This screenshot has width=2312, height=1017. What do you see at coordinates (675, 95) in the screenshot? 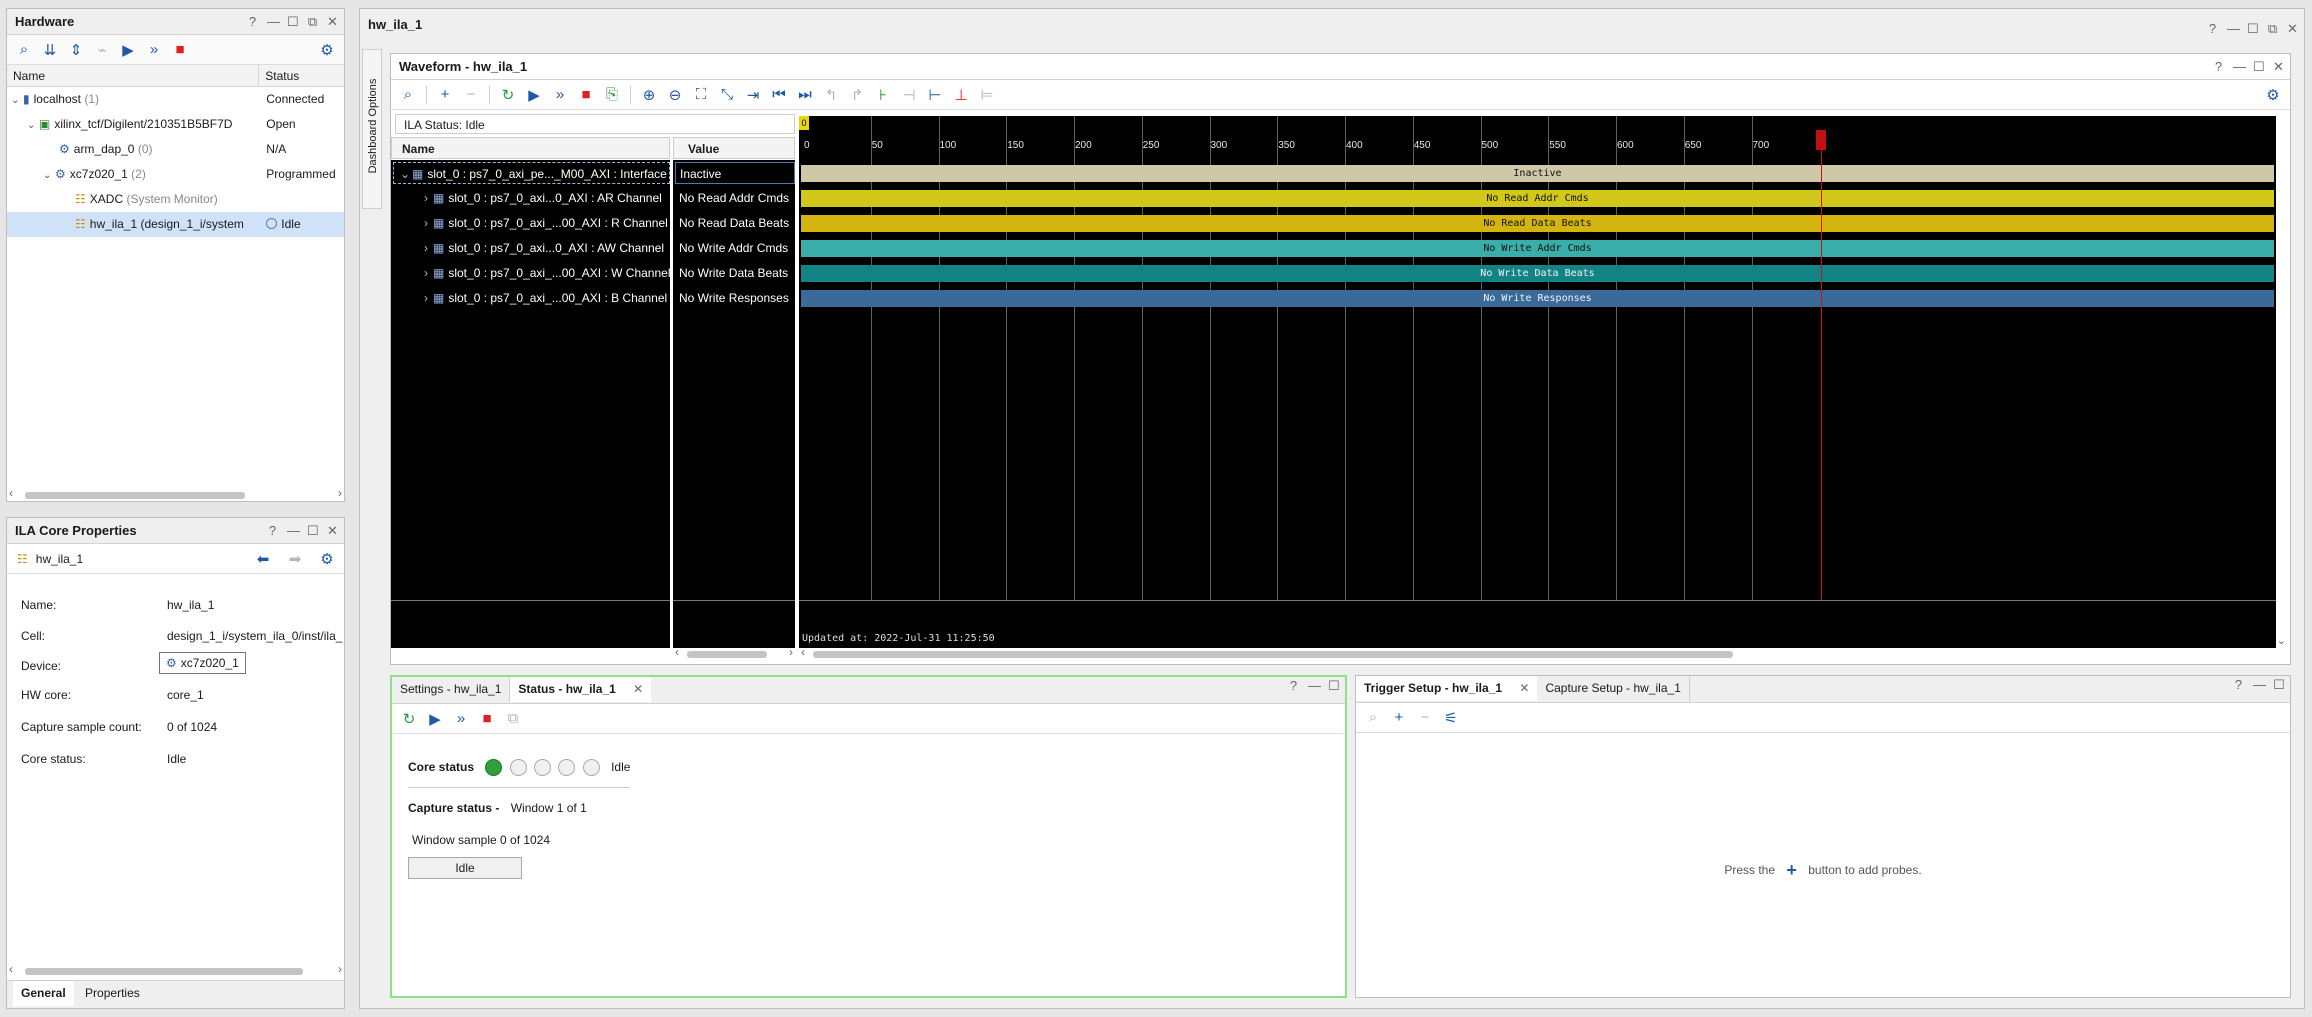
I see `zoom-out-icon: ⊖` at bounding box center [675, 95].